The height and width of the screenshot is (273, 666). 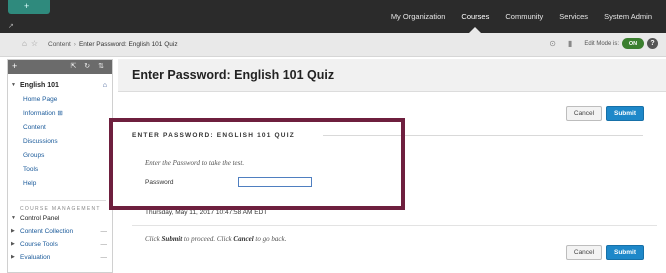 What do you see at coordinates (392, 75) in the screenshot?
I see `page-header: Enter Password: English 101 Quiz` at bounding box center [392, 75].